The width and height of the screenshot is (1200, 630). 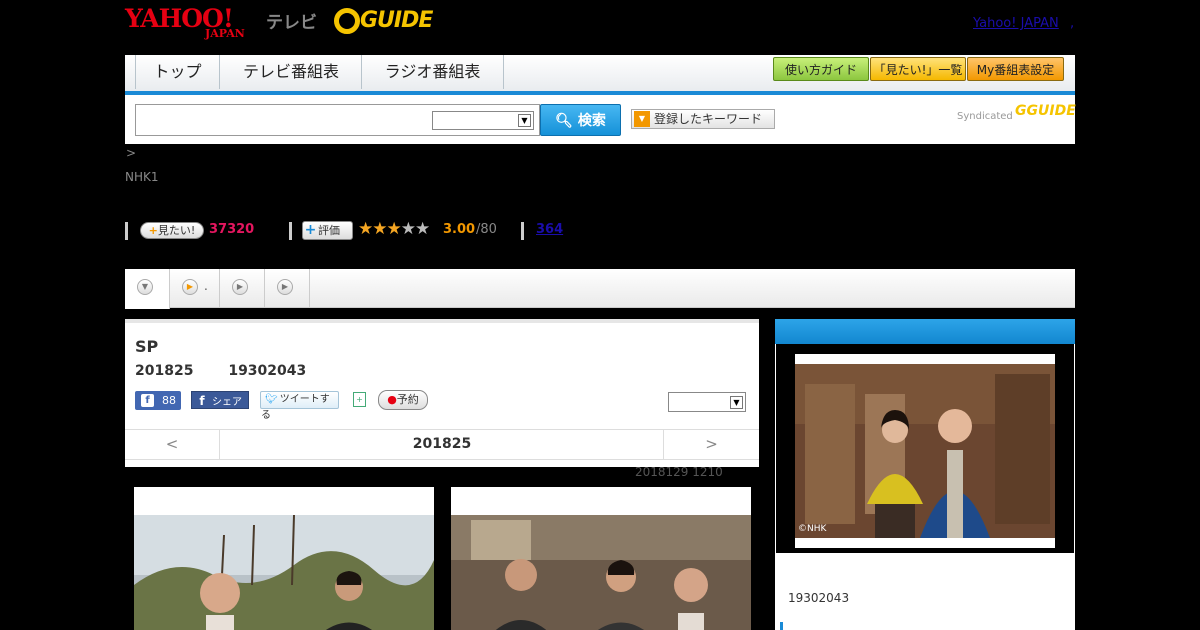 I want to click on reserve-label: 予約, so click(x=407, y=399).